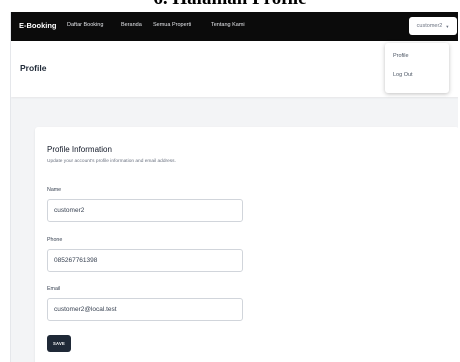 The height and width of the screenshot is (362, 460). I want to click on document-caption: 6. Halaman Profile, so click(230, 6).